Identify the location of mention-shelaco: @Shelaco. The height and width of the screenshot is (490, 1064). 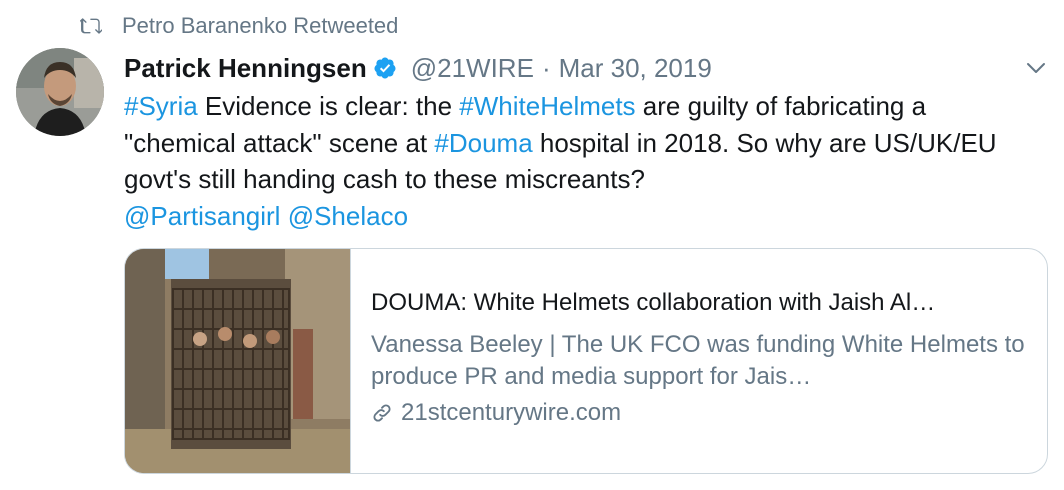
(348, 216).